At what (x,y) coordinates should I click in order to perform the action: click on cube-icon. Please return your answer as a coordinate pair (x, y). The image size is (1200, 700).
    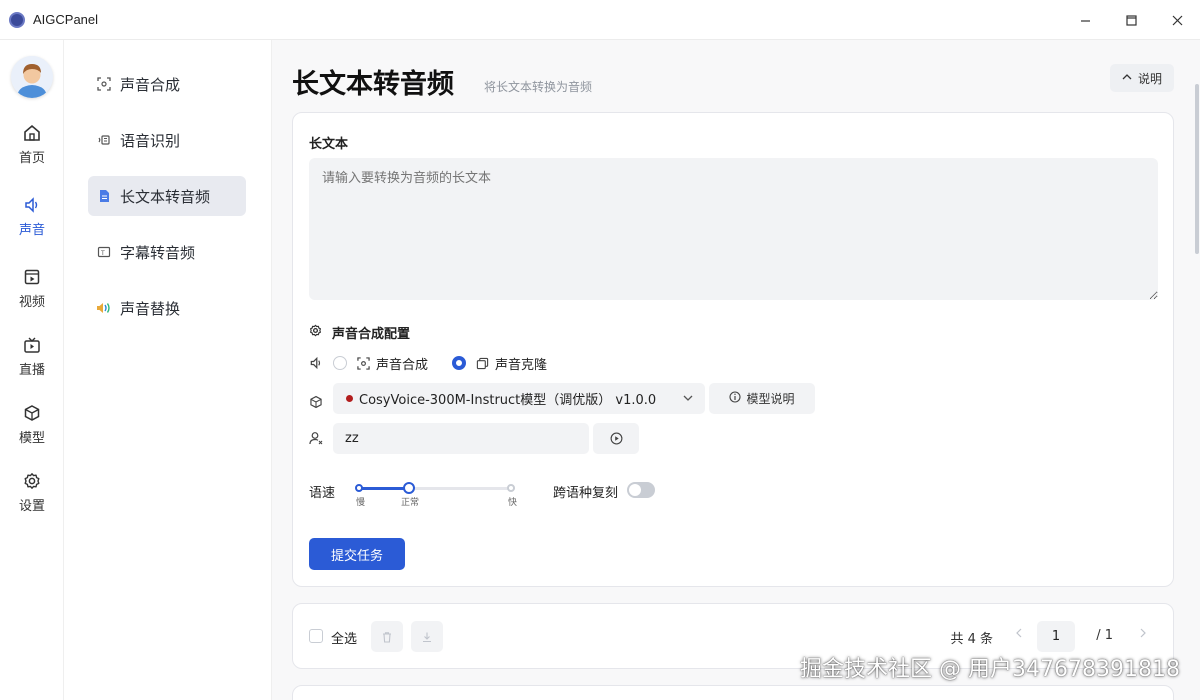
    Looking at the image, I should click on (32, 413).